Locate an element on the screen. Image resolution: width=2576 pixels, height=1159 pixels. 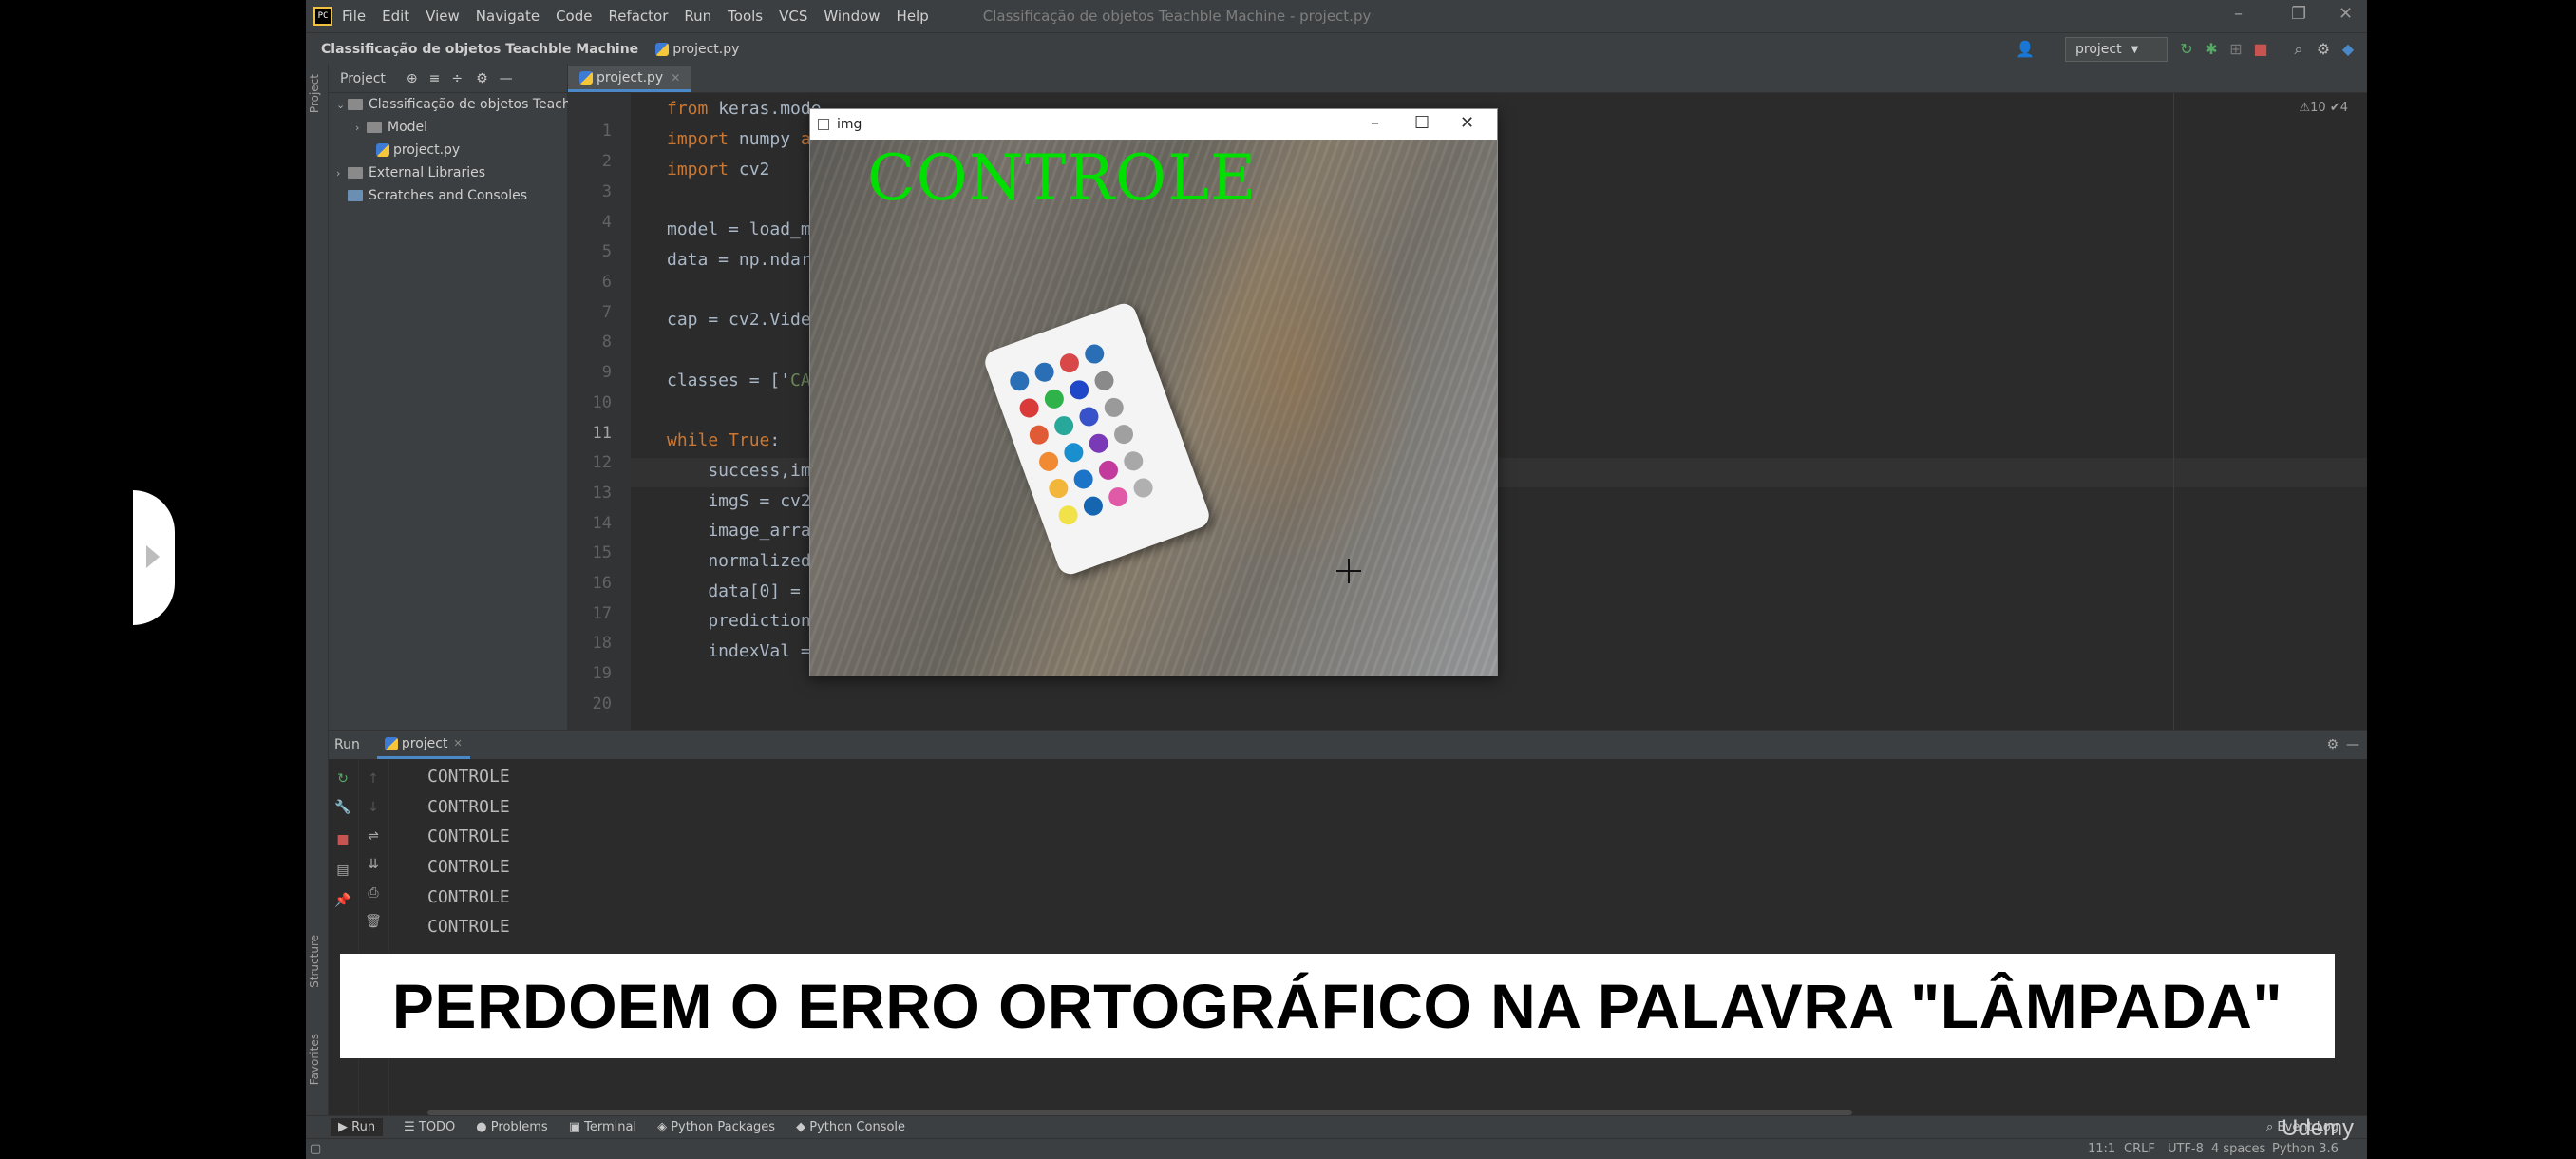
arrow-down-icon: ↓ is located at coordinates (373, 807).